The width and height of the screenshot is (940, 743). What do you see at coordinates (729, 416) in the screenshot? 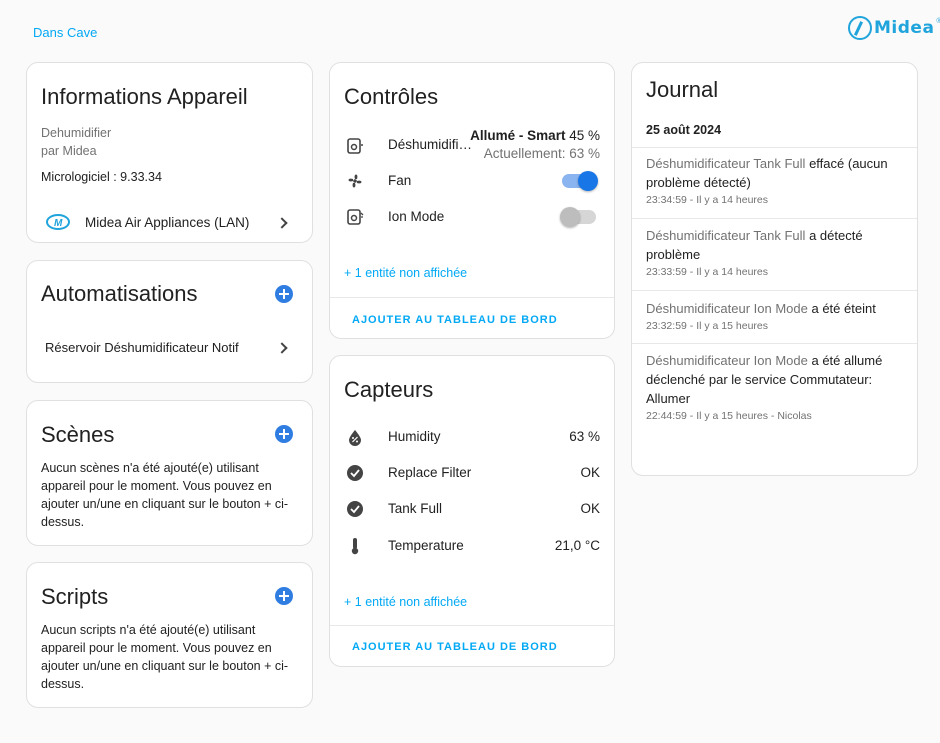
I see `log-time: 22:44:59 - Il y a 15 heures - Nicolas` at bounding box center [729, 416].